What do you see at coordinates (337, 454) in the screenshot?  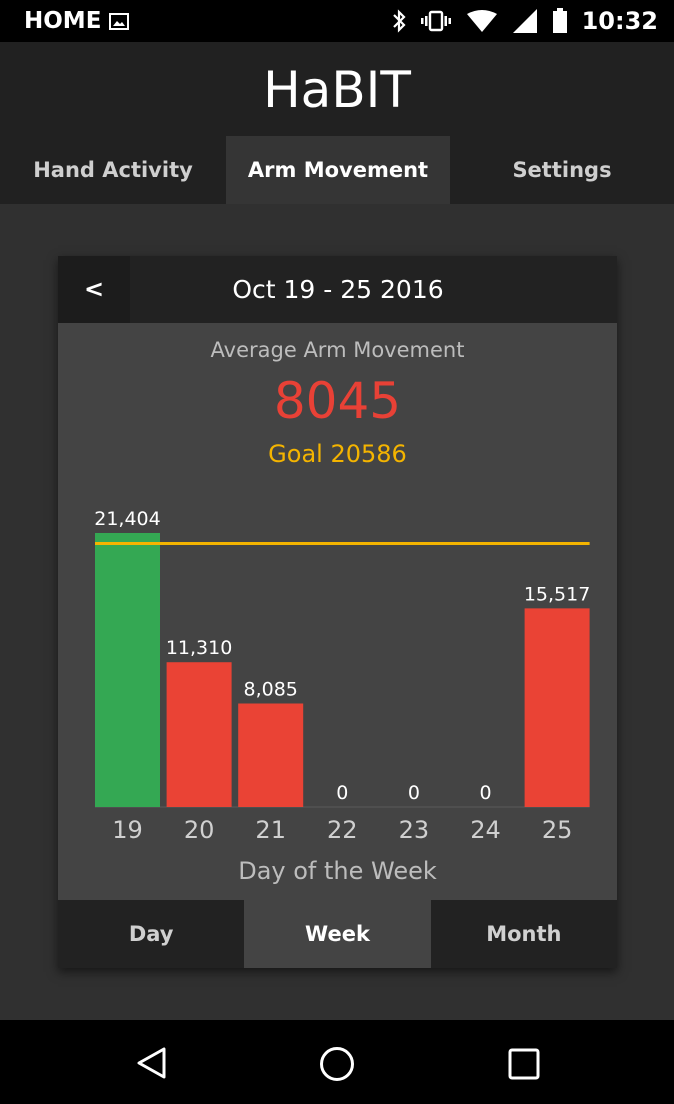 I see `goal-text: Goal 20586` at bounding box center [337, 454].